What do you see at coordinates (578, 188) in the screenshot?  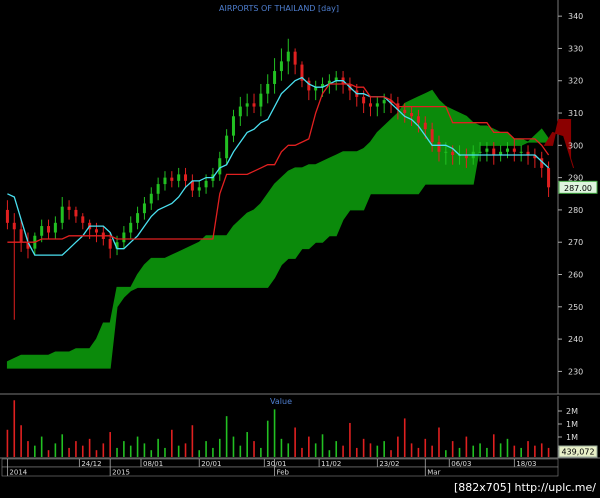 I see `last-price-label: 287.00` at bounding box center [578, 188].